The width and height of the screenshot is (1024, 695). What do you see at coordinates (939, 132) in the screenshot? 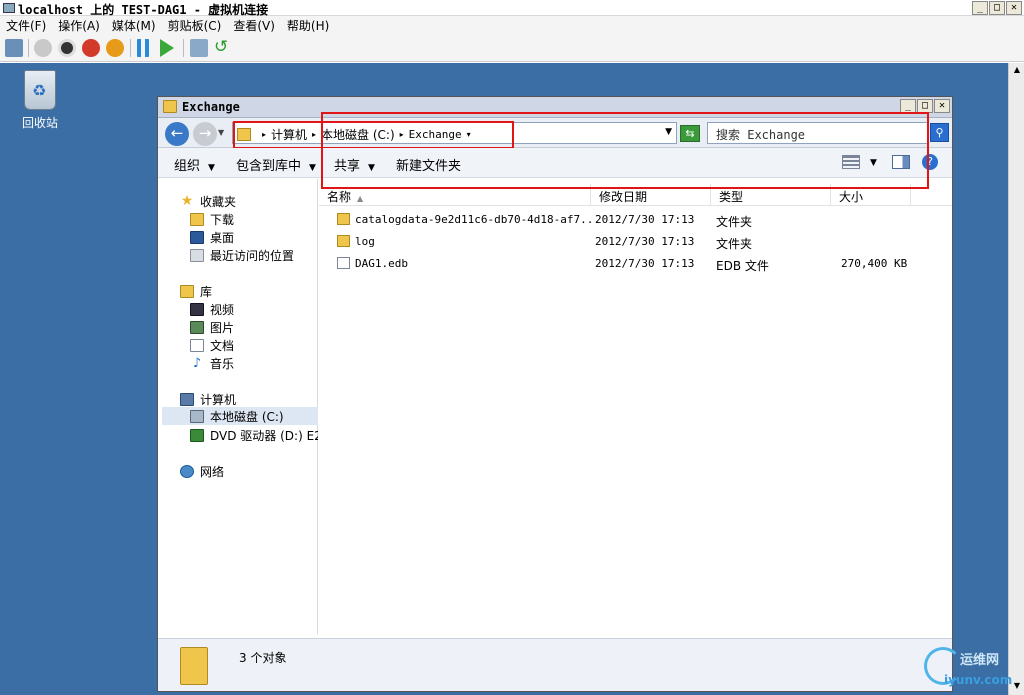
I see `search-icon: ⚲` at bounding box center [939, 132].